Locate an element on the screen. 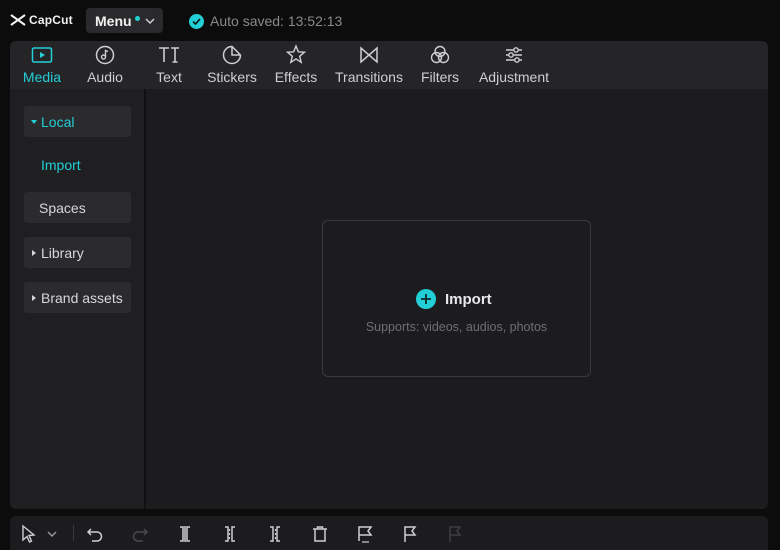  marker-icon is located at coordinates (410, 534).